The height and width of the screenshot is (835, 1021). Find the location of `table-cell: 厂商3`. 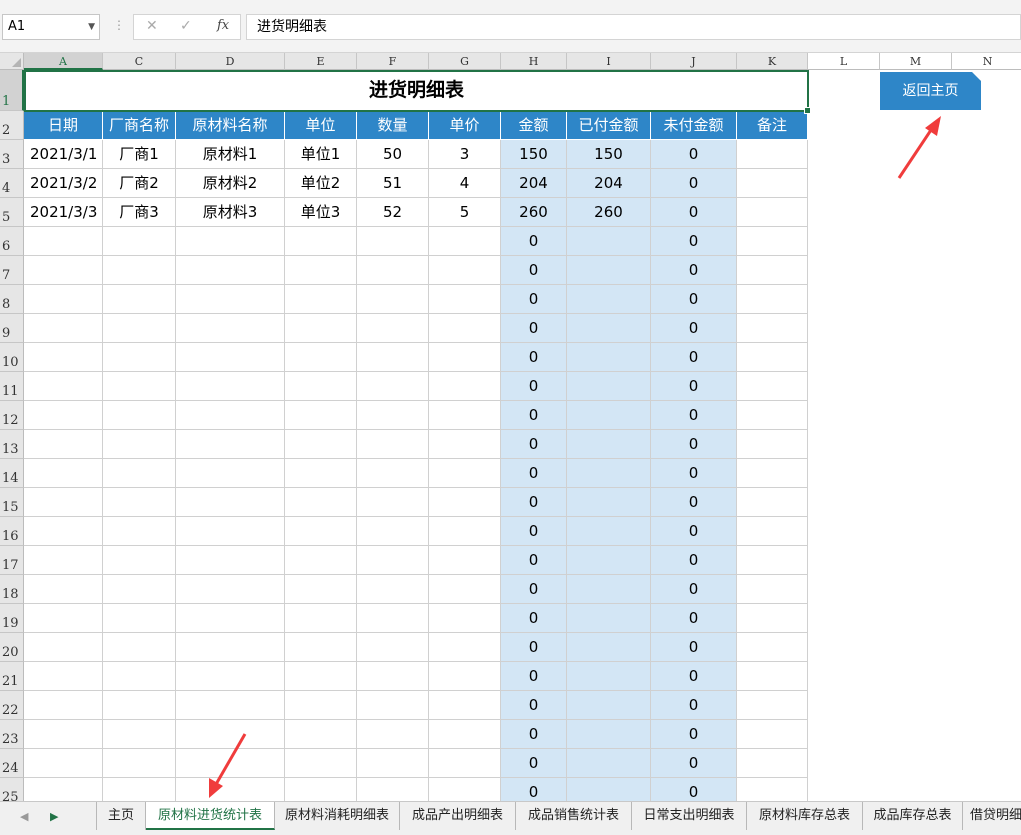

table-cell: 厂商3 is located at coordinates (139, 212).